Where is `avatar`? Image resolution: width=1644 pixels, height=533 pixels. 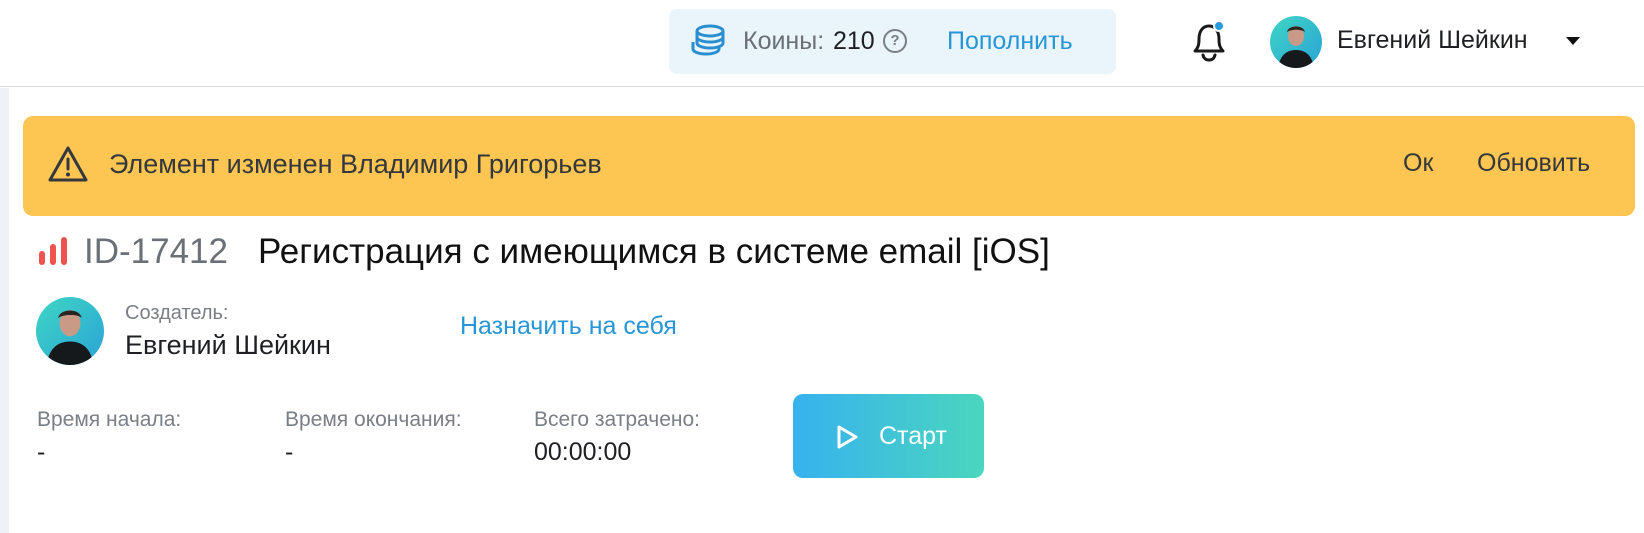
avatar is located at coordinates (1296, 42).